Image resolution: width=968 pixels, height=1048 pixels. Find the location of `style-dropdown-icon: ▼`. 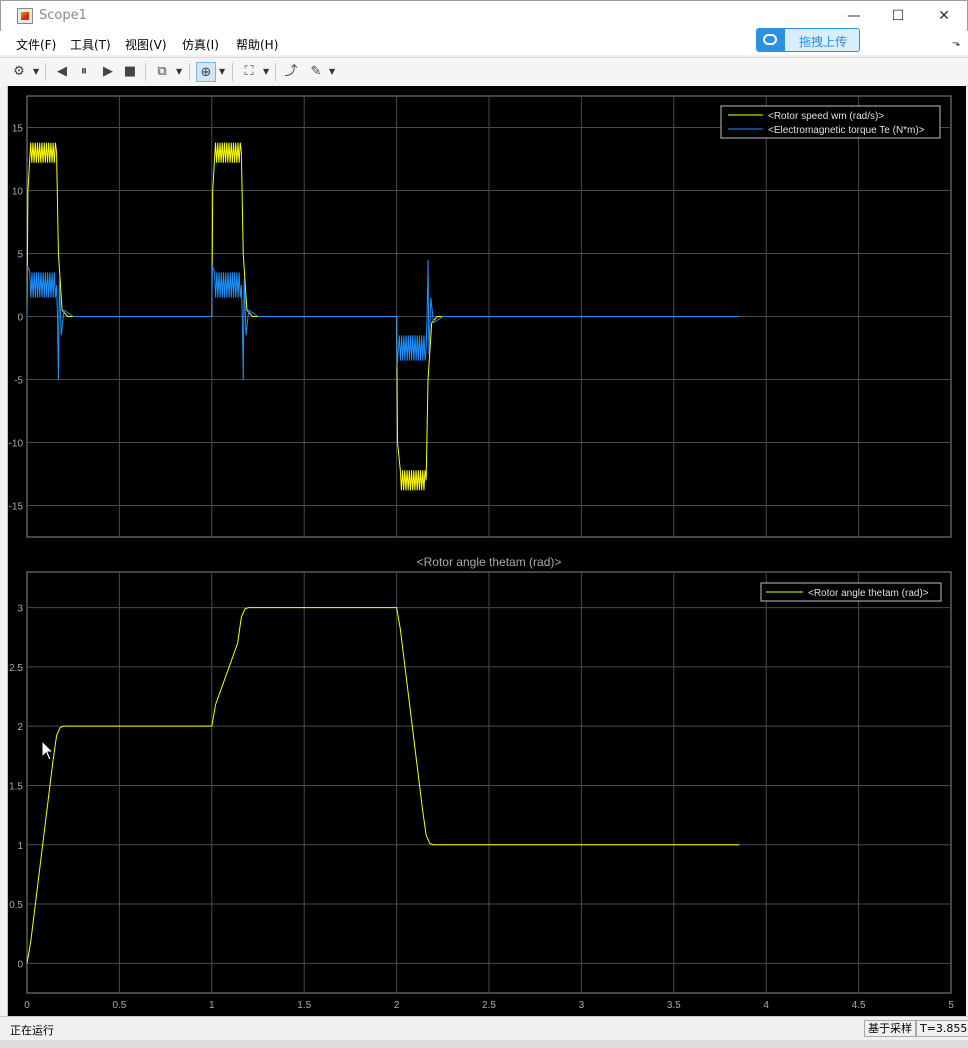

style-dropdown-icon: ▼ is located at coordinates (332, 71).